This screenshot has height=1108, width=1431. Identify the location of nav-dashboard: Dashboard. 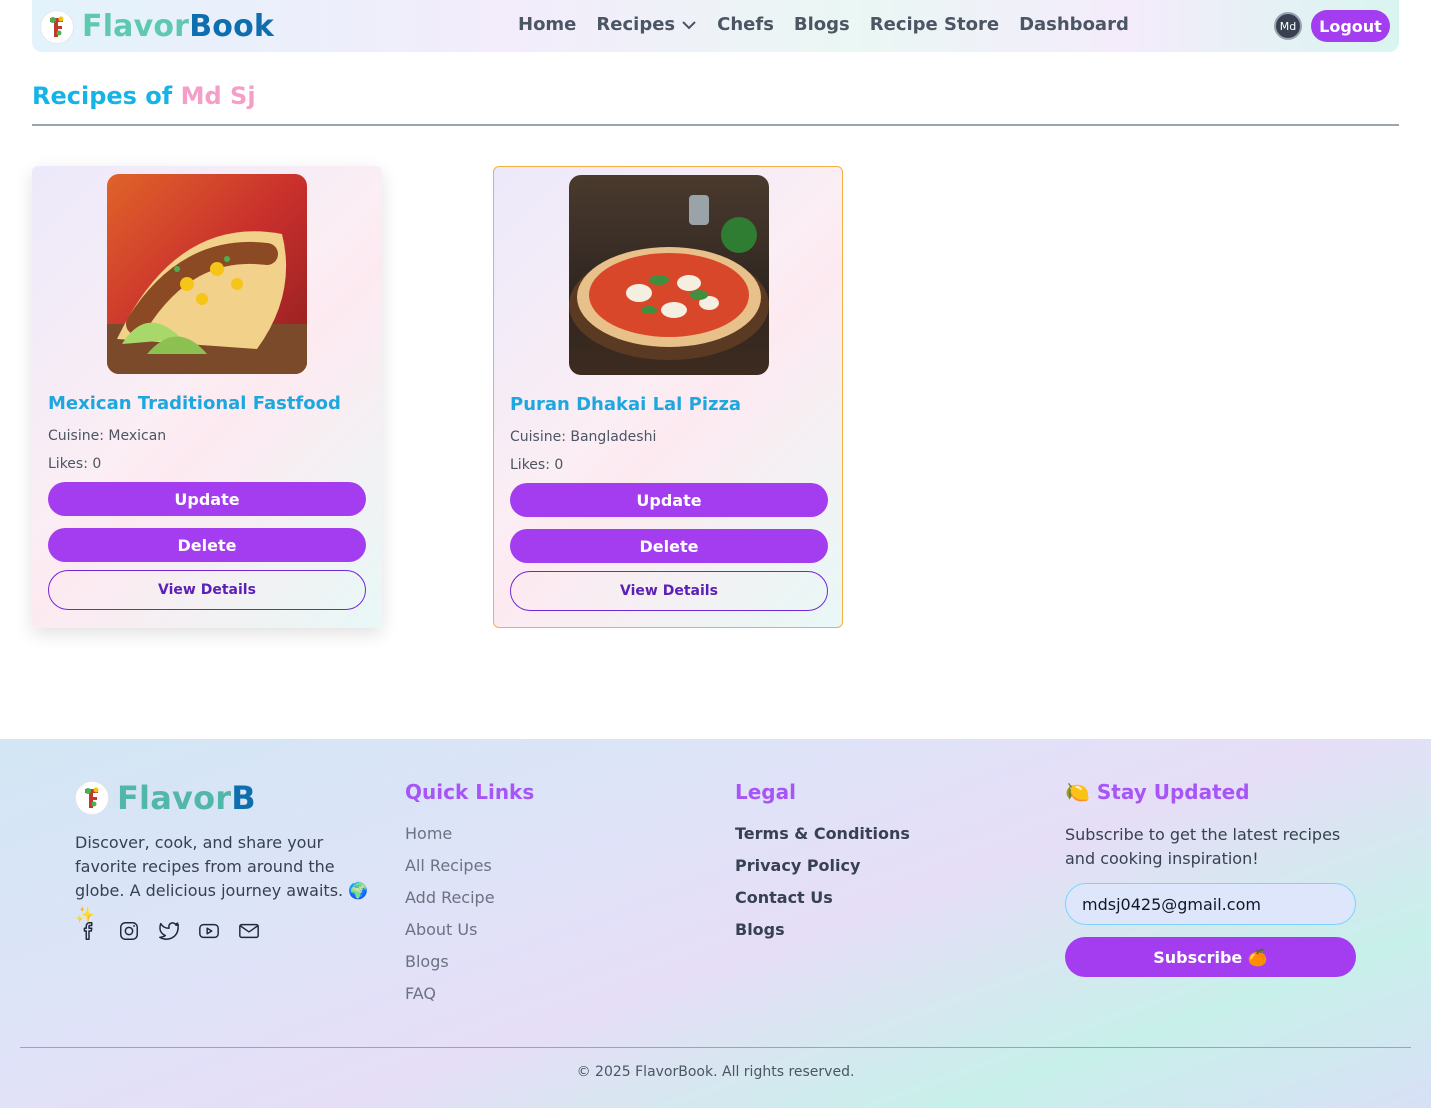
(1074, 24).